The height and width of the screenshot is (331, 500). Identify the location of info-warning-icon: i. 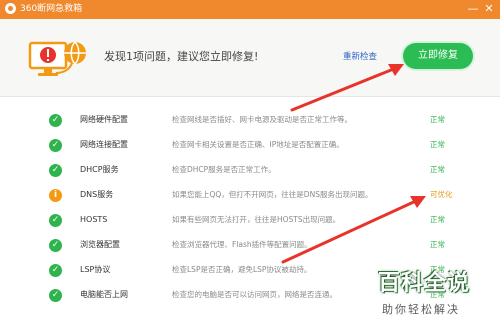
(55, 195).